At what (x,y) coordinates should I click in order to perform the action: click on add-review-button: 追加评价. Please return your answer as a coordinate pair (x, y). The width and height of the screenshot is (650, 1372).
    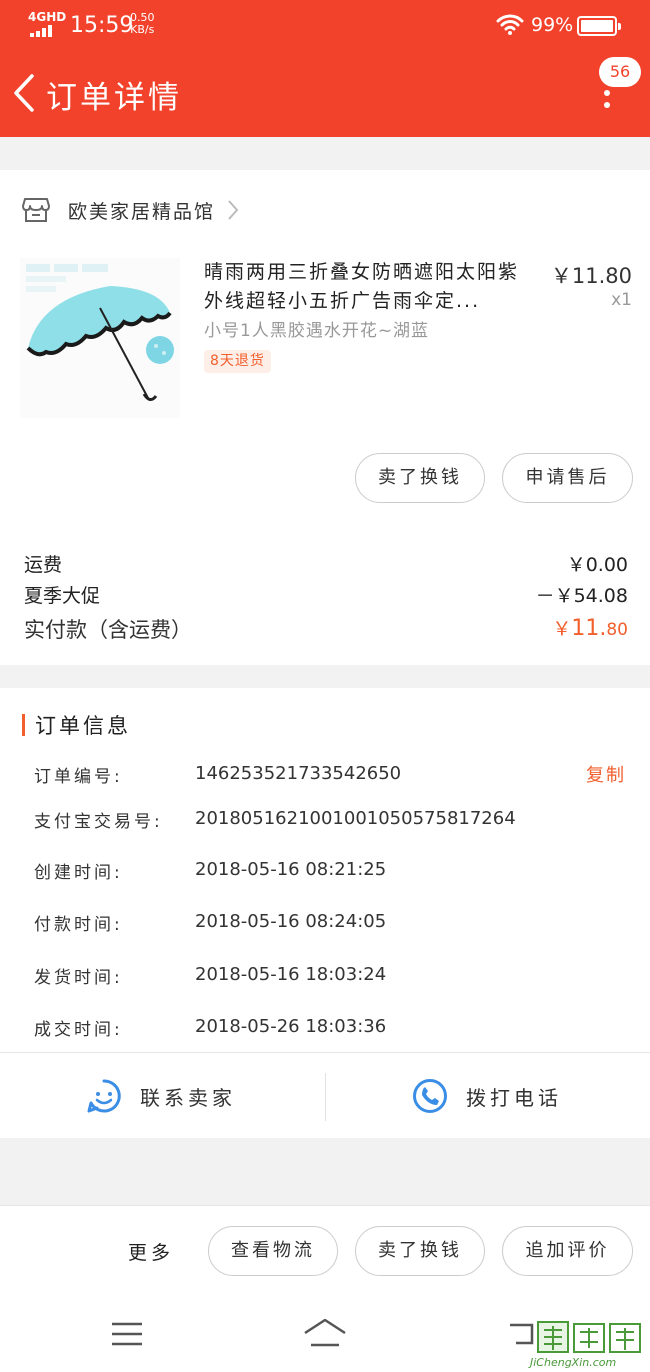
    Looking at the image, I should click on (567, 1251).